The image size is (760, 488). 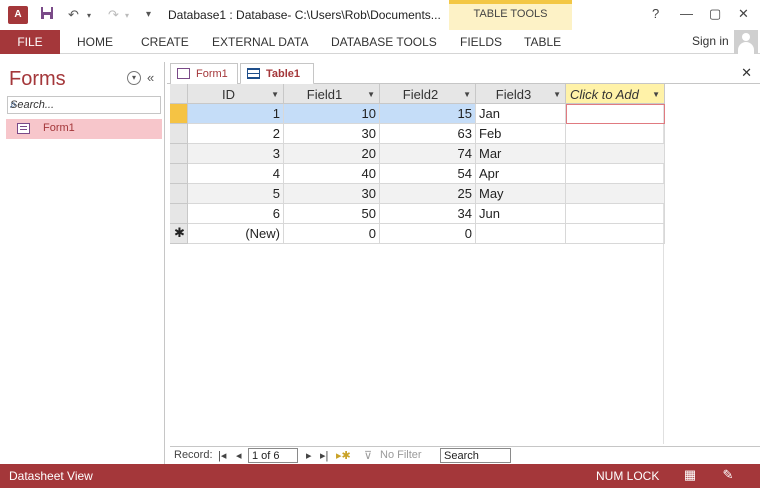 What do you see at coordinates (521, 114) in the screenshot?
I see `table-cell: Jan` at bounding box center [521, 114].